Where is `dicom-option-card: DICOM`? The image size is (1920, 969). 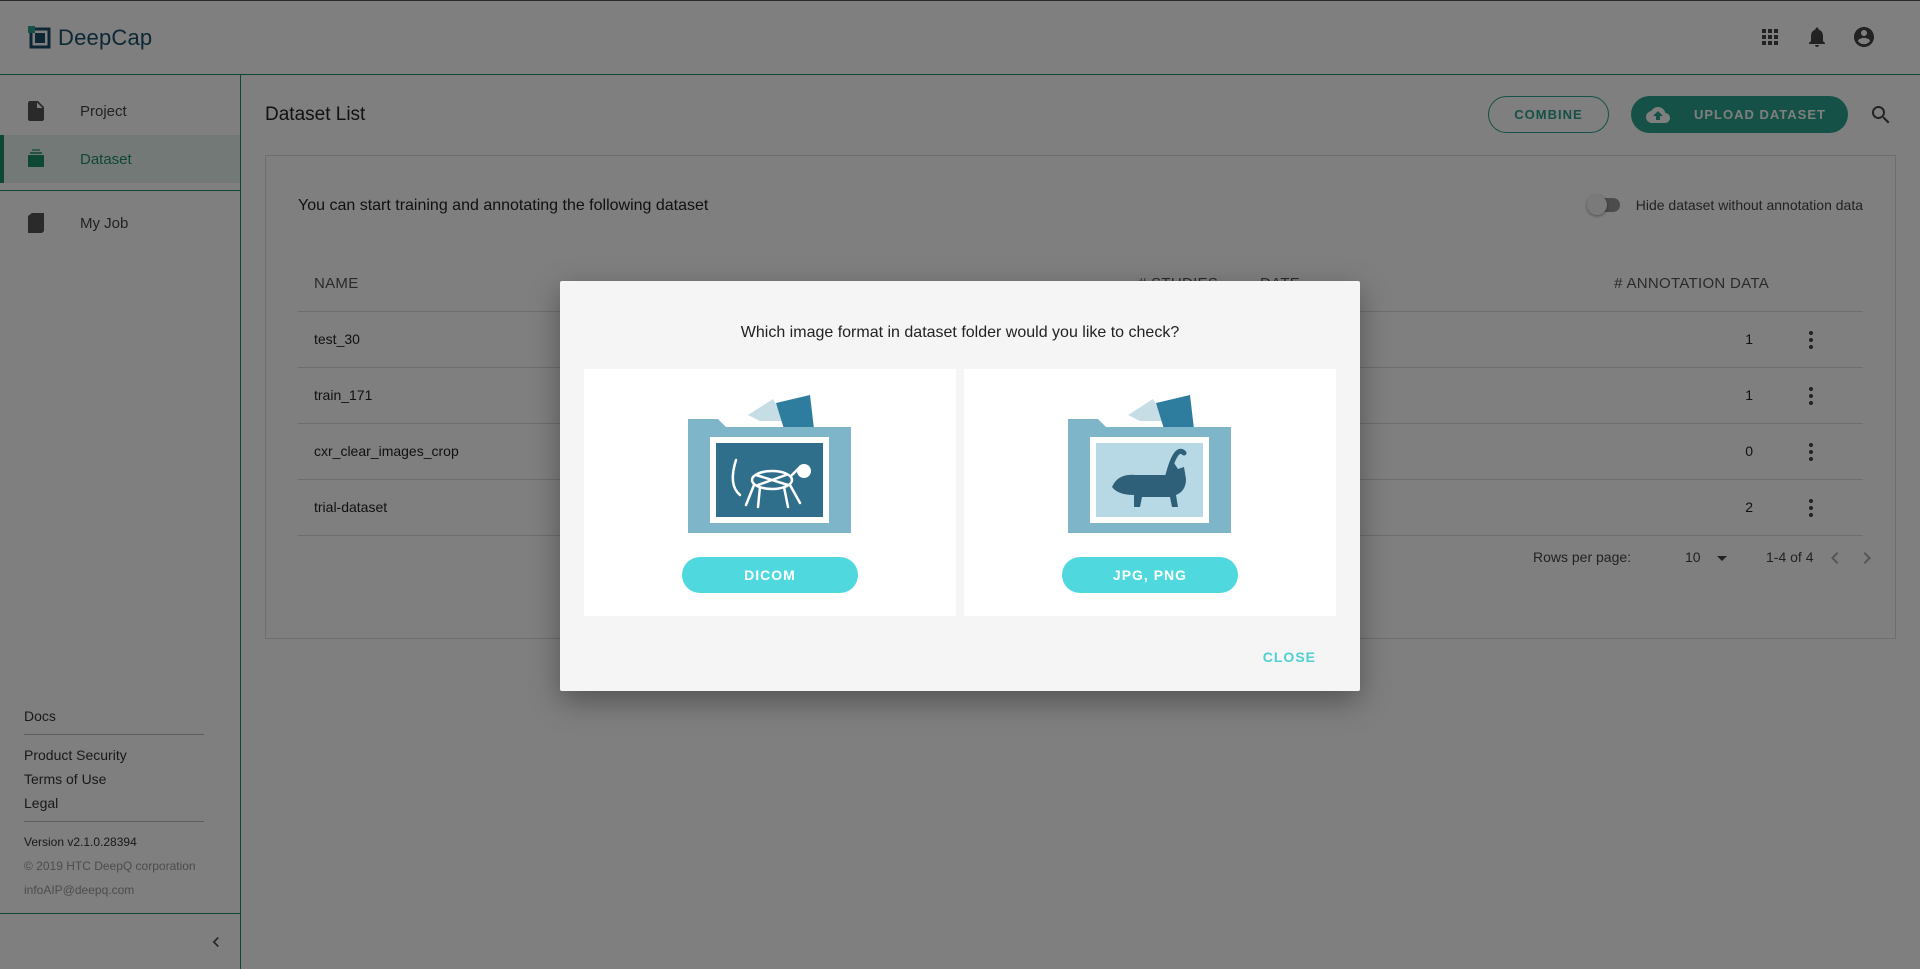 dicom-option-card: DICOM is located at coordinates (770, 492).